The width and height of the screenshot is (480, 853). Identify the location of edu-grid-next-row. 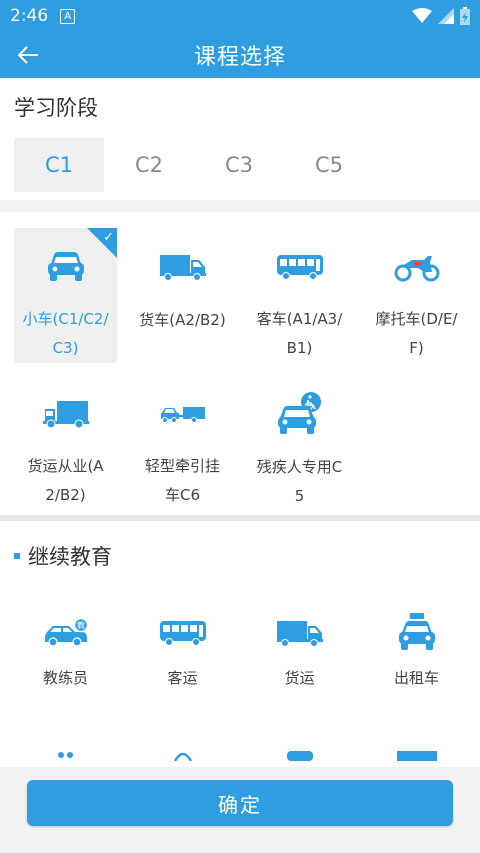
(240, 754).